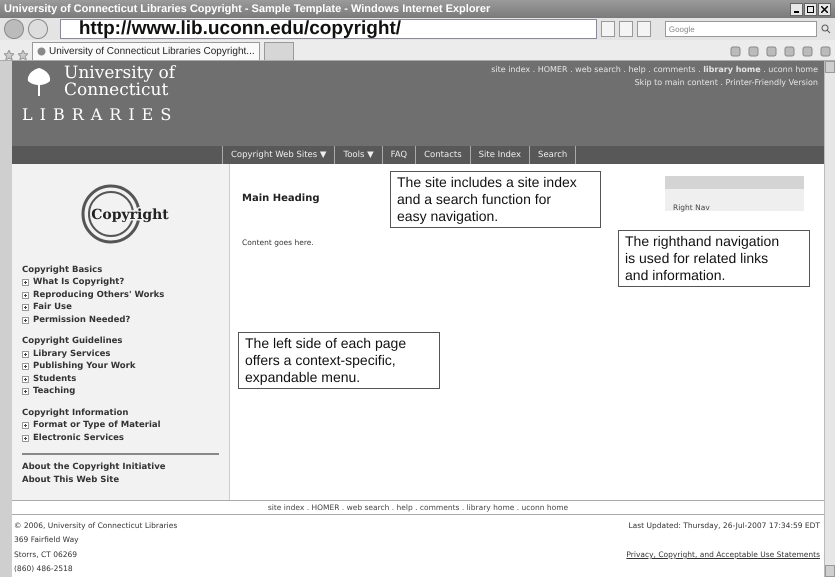 Image resolution: width=835 pixels, height=577 pixels. I want to click on maximize-button, so click(810, 9).